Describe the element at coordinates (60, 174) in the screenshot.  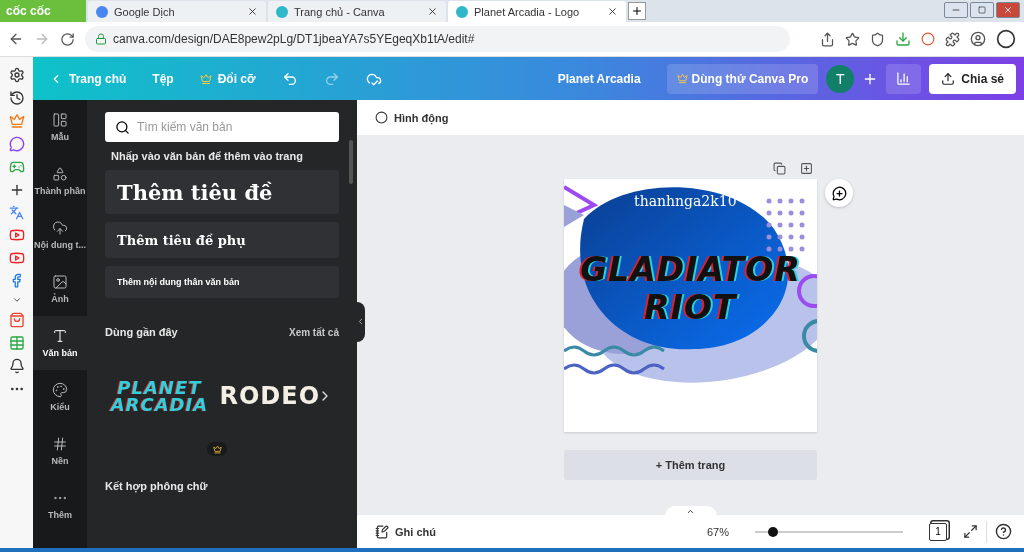
I see `shapes-icon` at that location.